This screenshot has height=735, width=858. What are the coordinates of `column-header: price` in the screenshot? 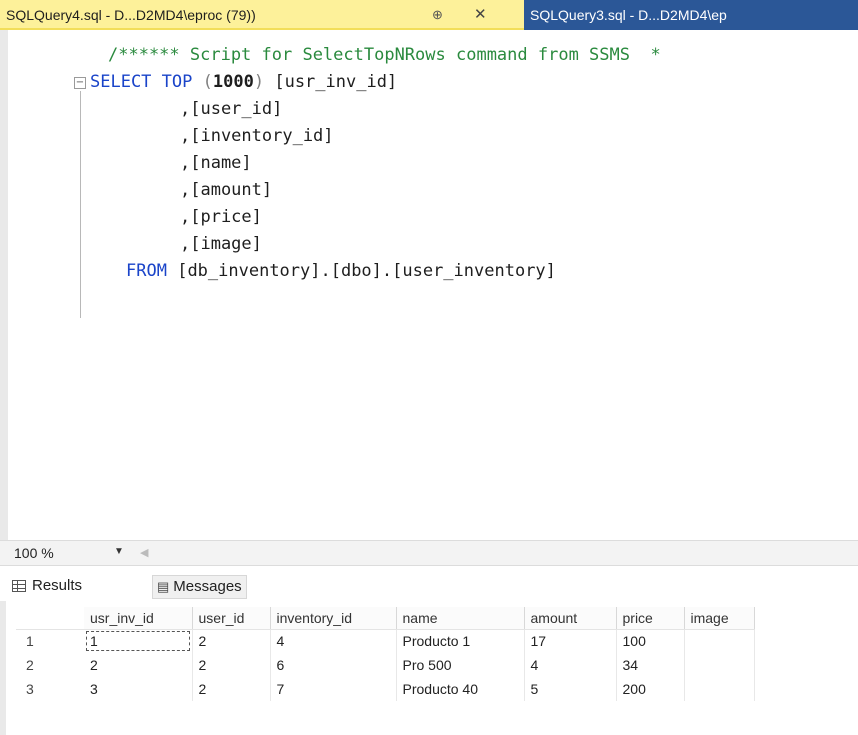 It's located at (650, 618).